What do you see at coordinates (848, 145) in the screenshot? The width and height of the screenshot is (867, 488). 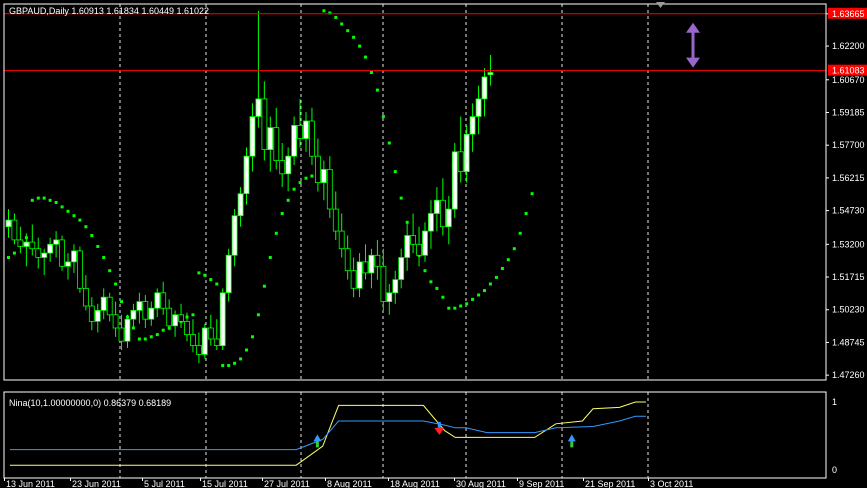 I see `price-tick-label: 1.57700` at bounding box center [848, 145].